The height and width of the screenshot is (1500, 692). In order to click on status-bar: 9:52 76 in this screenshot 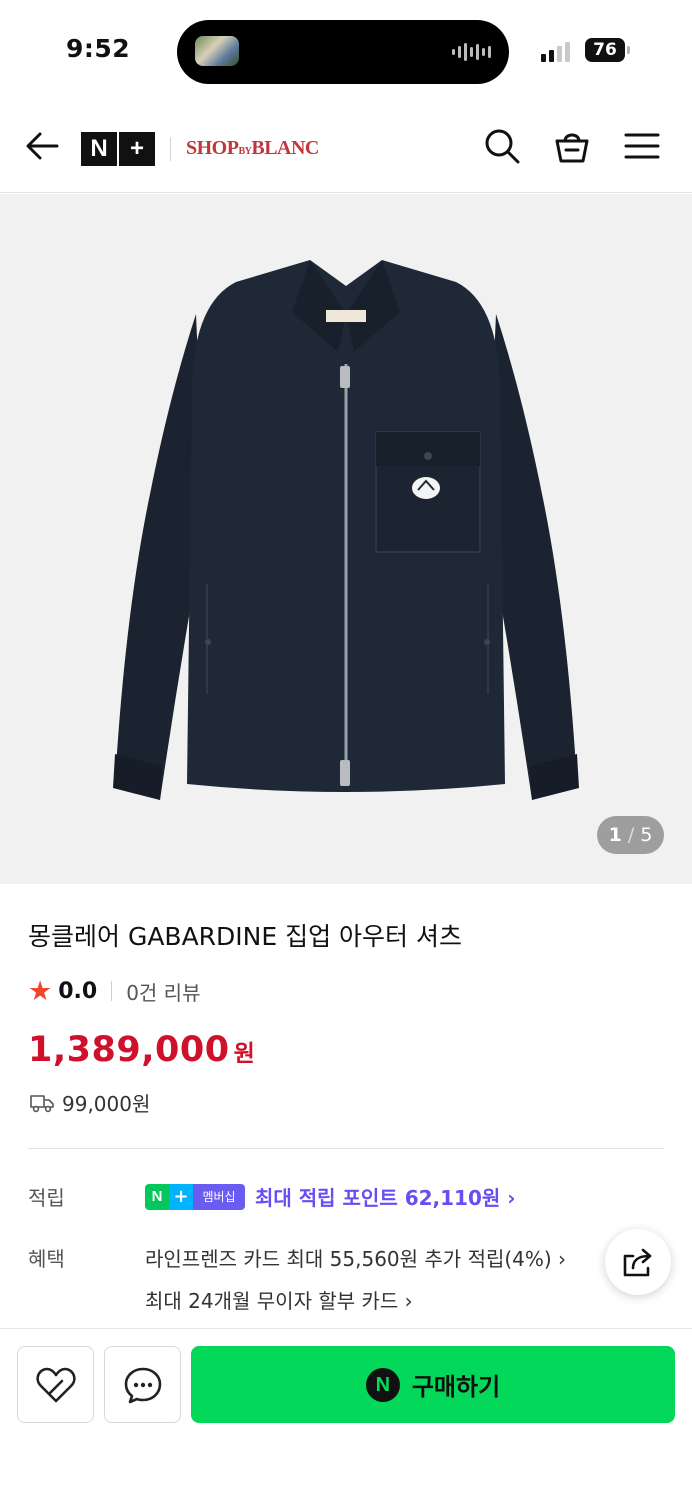, I will do `click(346, 50)`.